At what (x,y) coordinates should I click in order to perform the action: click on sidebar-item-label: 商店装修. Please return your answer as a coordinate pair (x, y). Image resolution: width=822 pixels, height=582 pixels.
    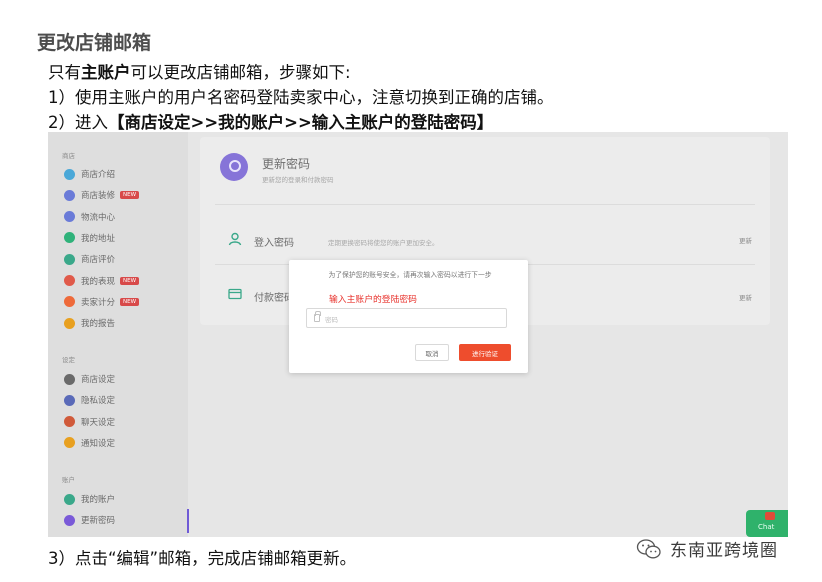
    Looking at the image, I should click on (98, 196).